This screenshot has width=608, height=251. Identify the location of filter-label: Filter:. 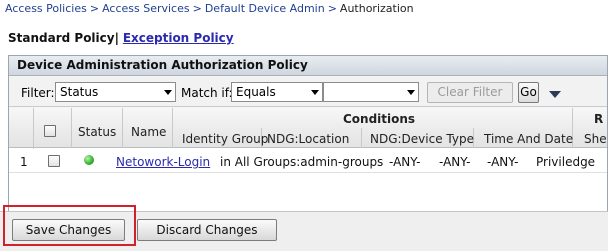
(38, 93).